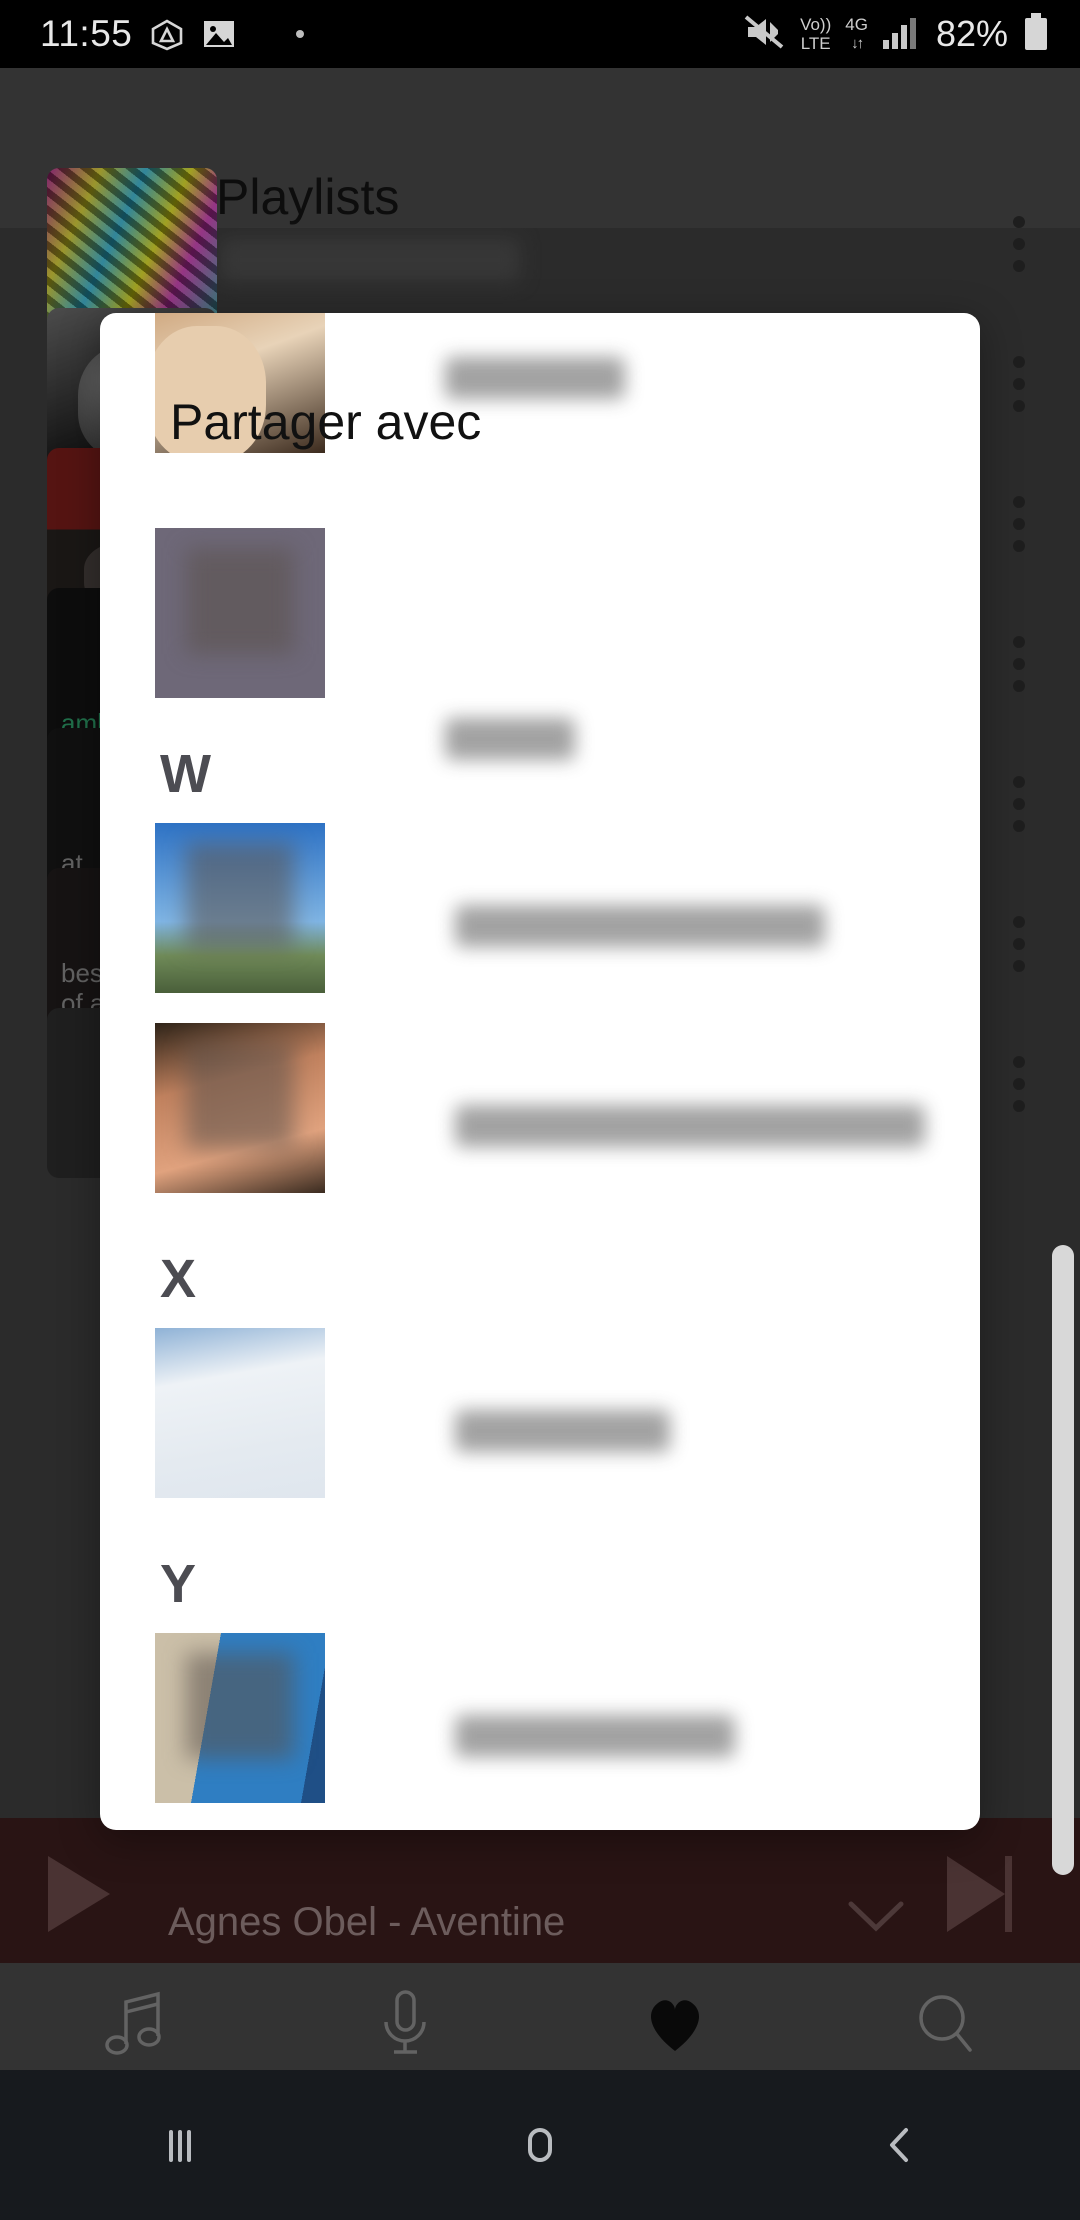  What do you see at coordinates (857, 43) in the screenshot?
I see `network-arrows: ↓↑` at bounding box center [857, 43].